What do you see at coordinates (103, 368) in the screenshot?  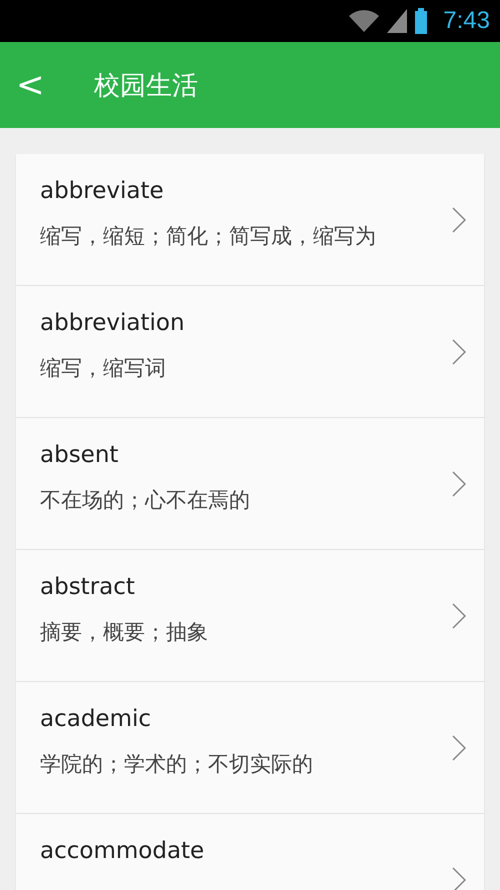 I see `meaning-text: 缩写，缩写词` at bounding box center [103, 368].